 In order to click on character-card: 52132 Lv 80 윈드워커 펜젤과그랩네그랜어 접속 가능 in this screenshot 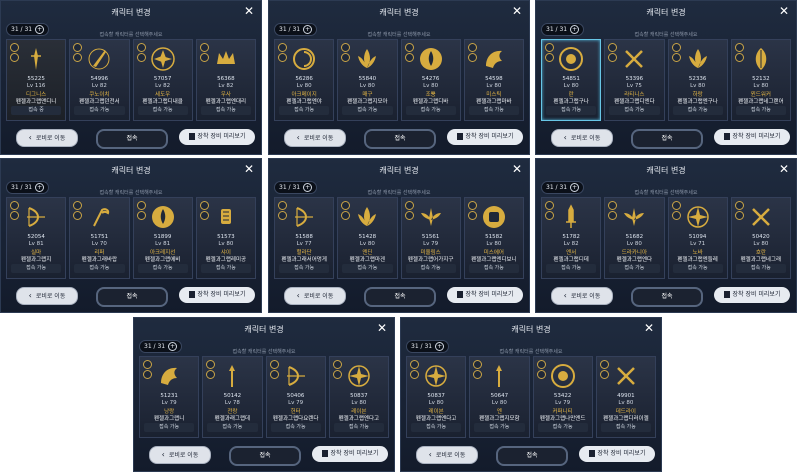, I will do `click(760, 80)`.